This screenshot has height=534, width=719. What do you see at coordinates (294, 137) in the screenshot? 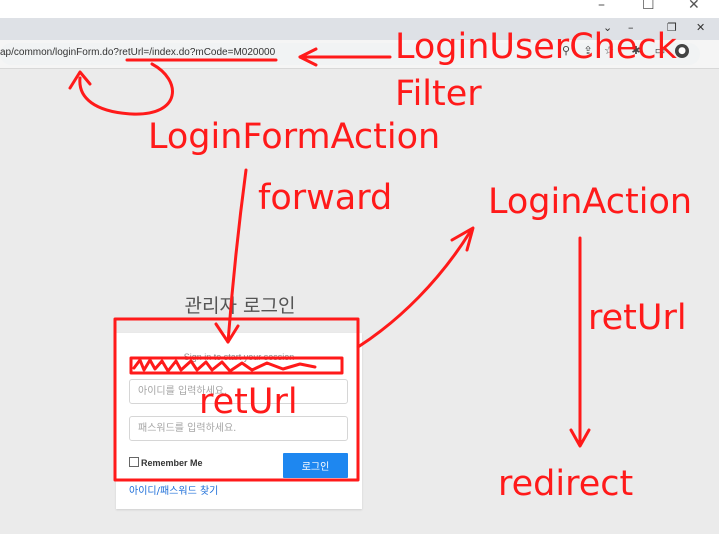
I see `annotation-form-action: LoginFormAction` at bounding box center [294, 137].